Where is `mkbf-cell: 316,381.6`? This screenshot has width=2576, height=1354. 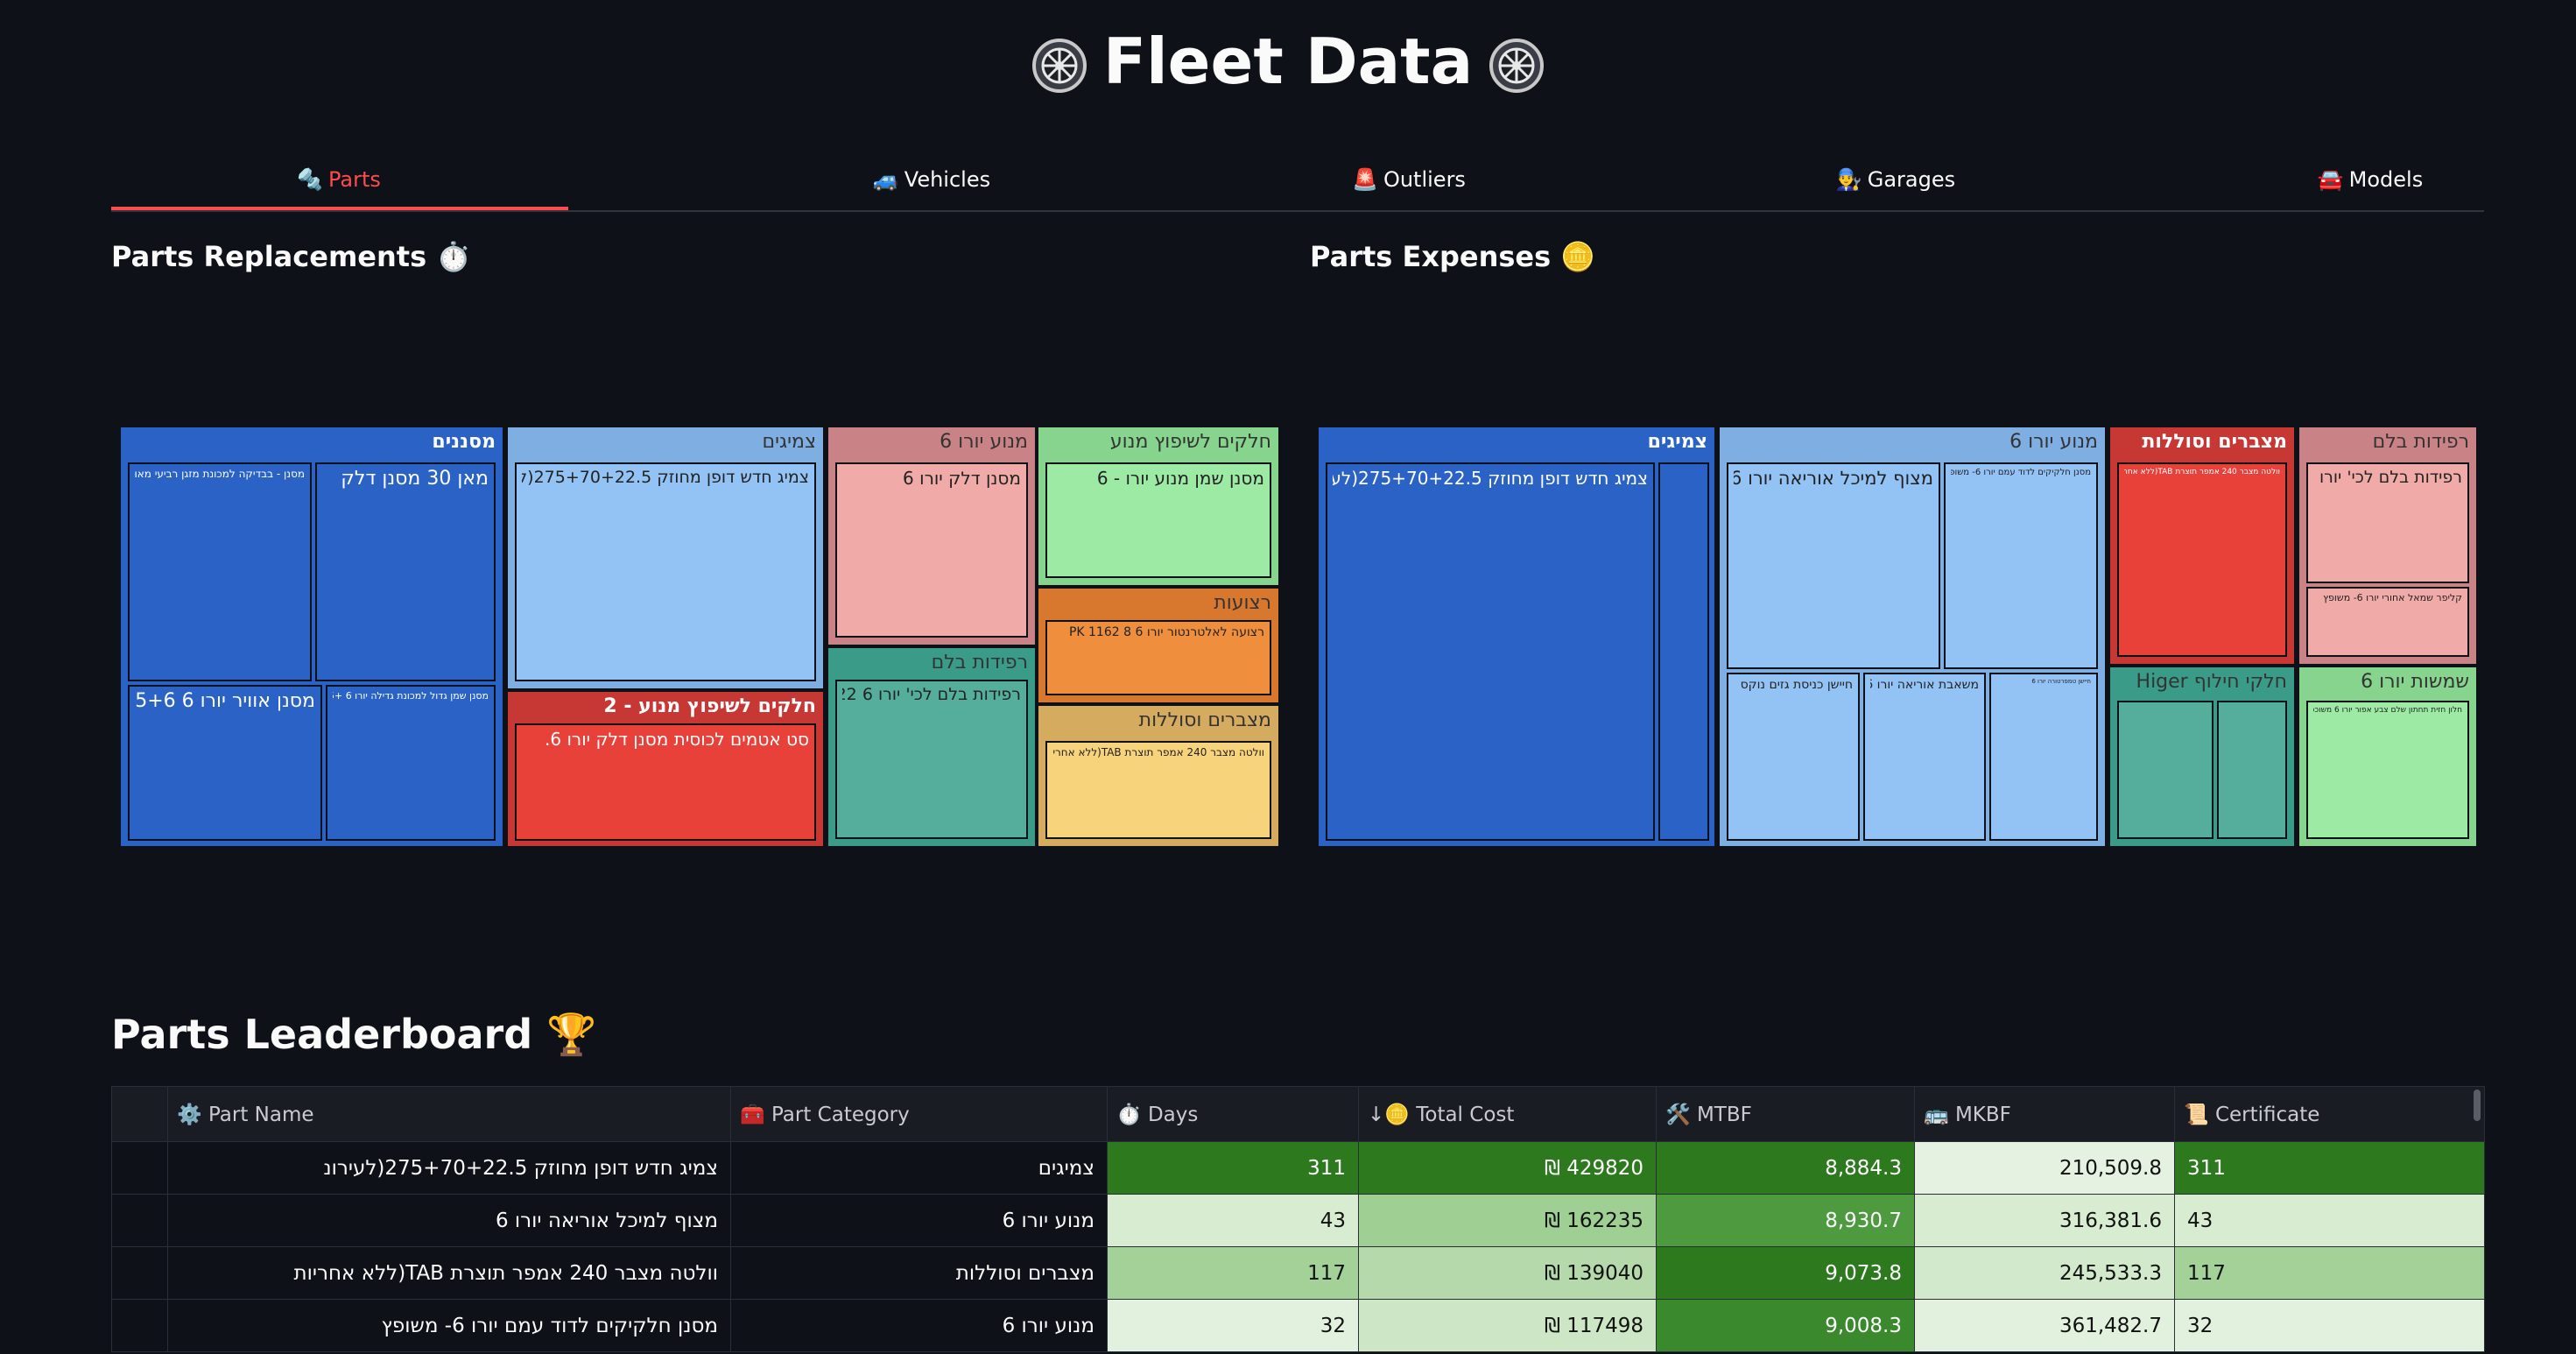
mkbf-cell: 316,381.6 is located at coordinates (2044, 1220).